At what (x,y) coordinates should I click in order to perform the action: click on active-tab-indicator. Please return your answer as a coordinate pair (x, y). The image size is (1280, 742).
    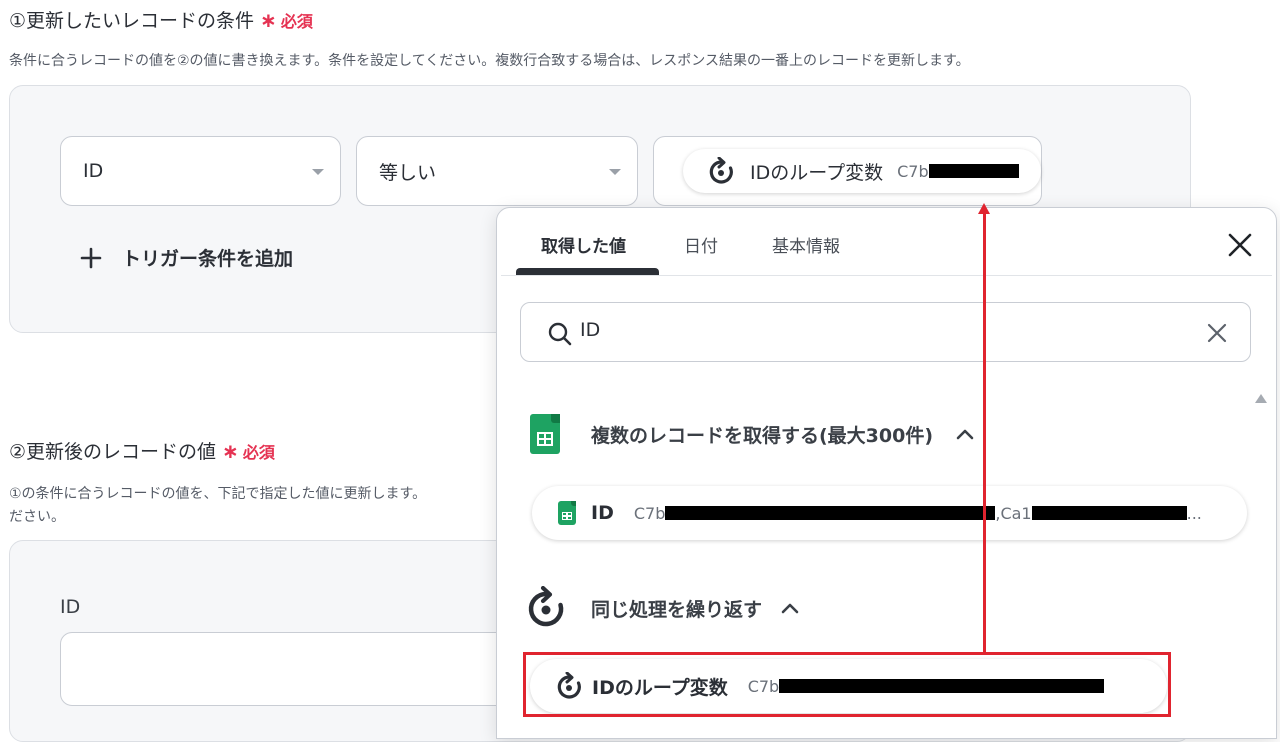
    Looking at the image, I should click on (587, 271).